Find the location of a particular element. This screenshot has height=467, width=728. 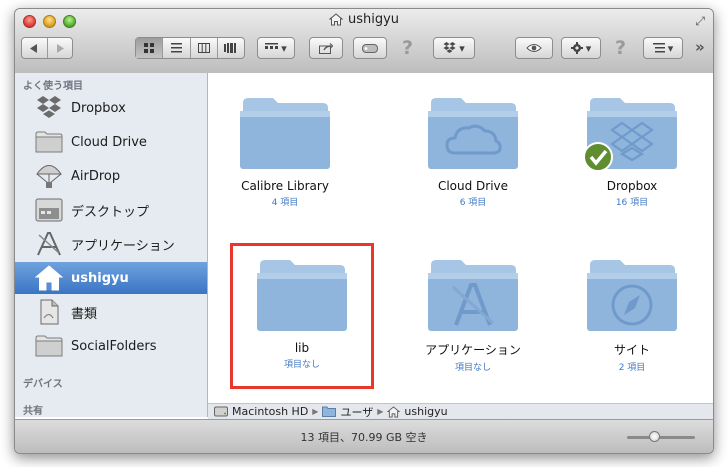

airdrop-icon is located at coordinates (49, 176).